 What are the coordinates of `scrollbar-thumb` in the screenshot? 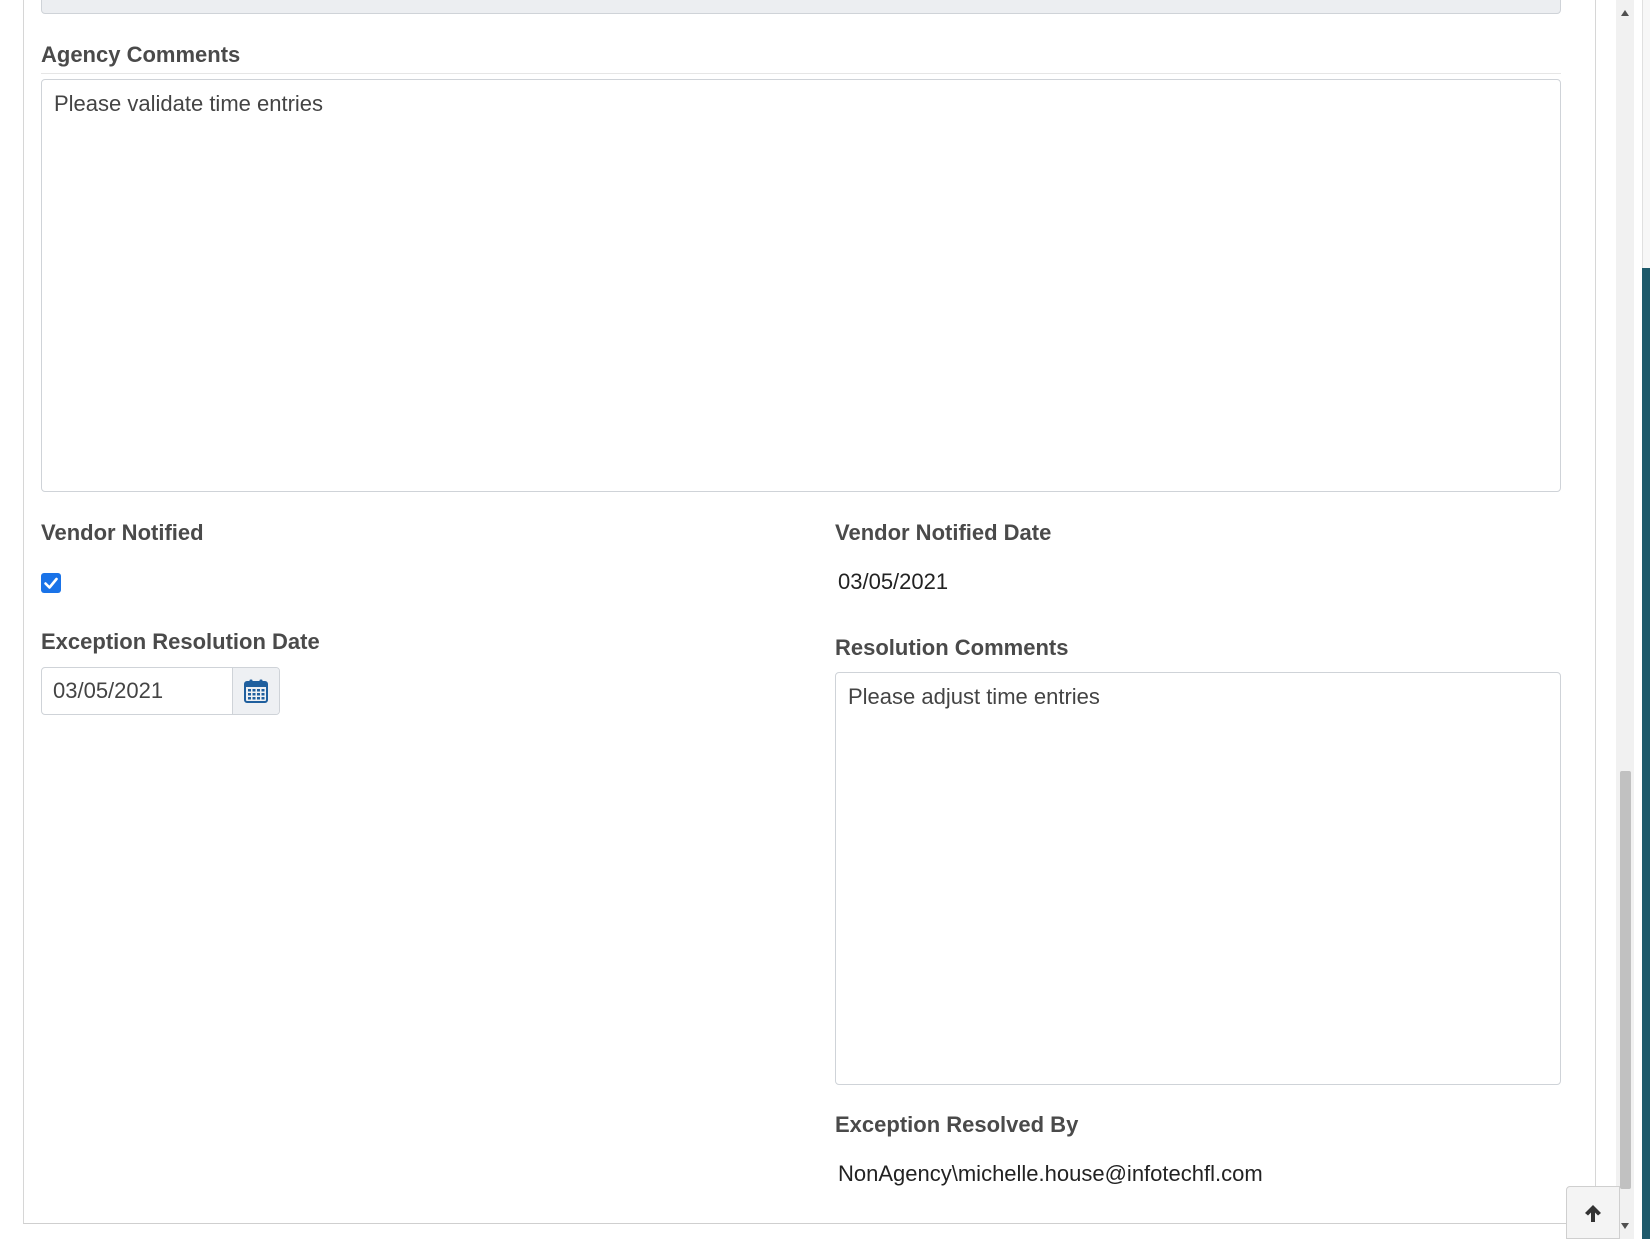 It's located at (1625, 980).